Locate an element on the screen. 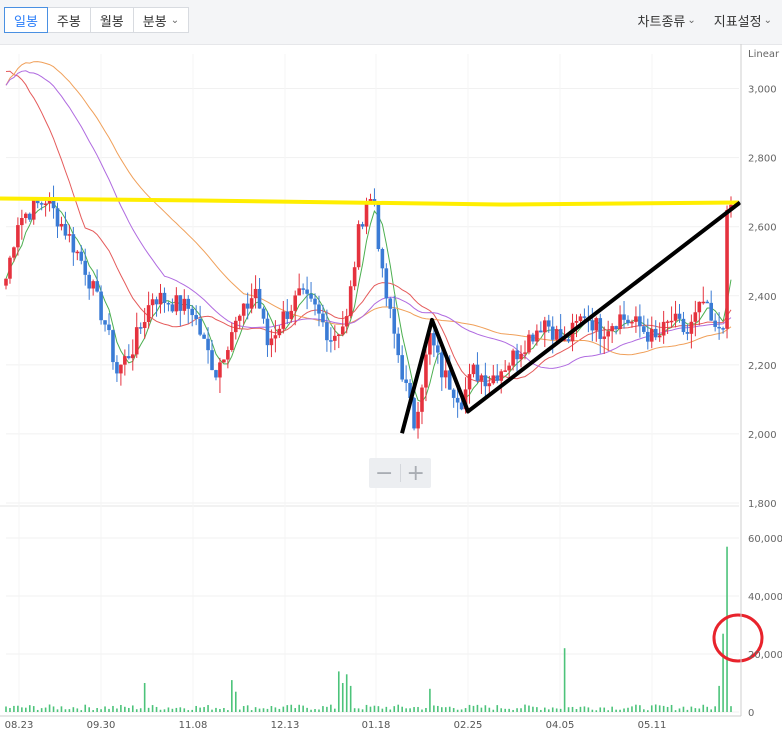  zoom-out-button: − is located at coordinates (384, 473).